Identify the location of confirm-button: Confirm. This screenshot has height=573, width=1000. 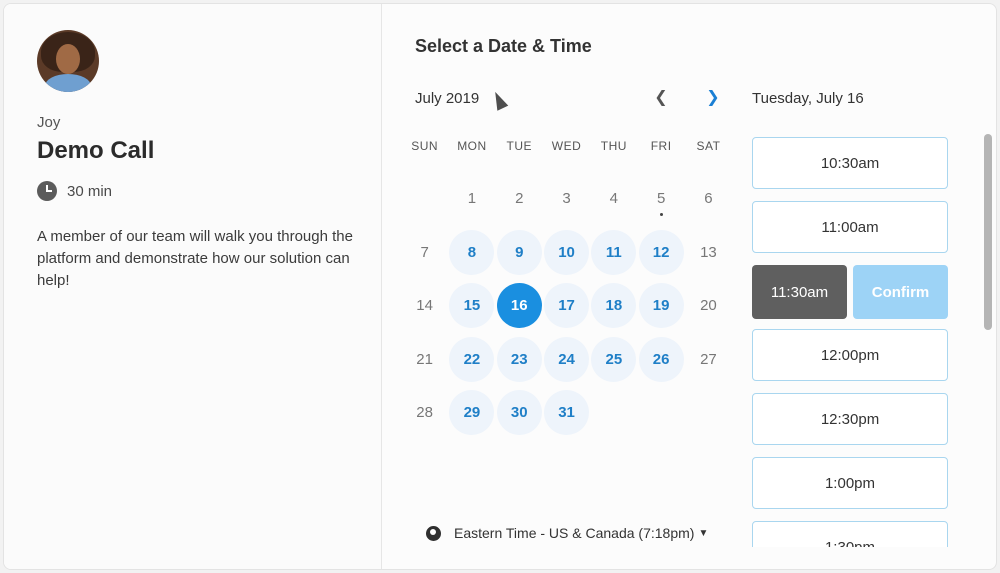
(900, 292).